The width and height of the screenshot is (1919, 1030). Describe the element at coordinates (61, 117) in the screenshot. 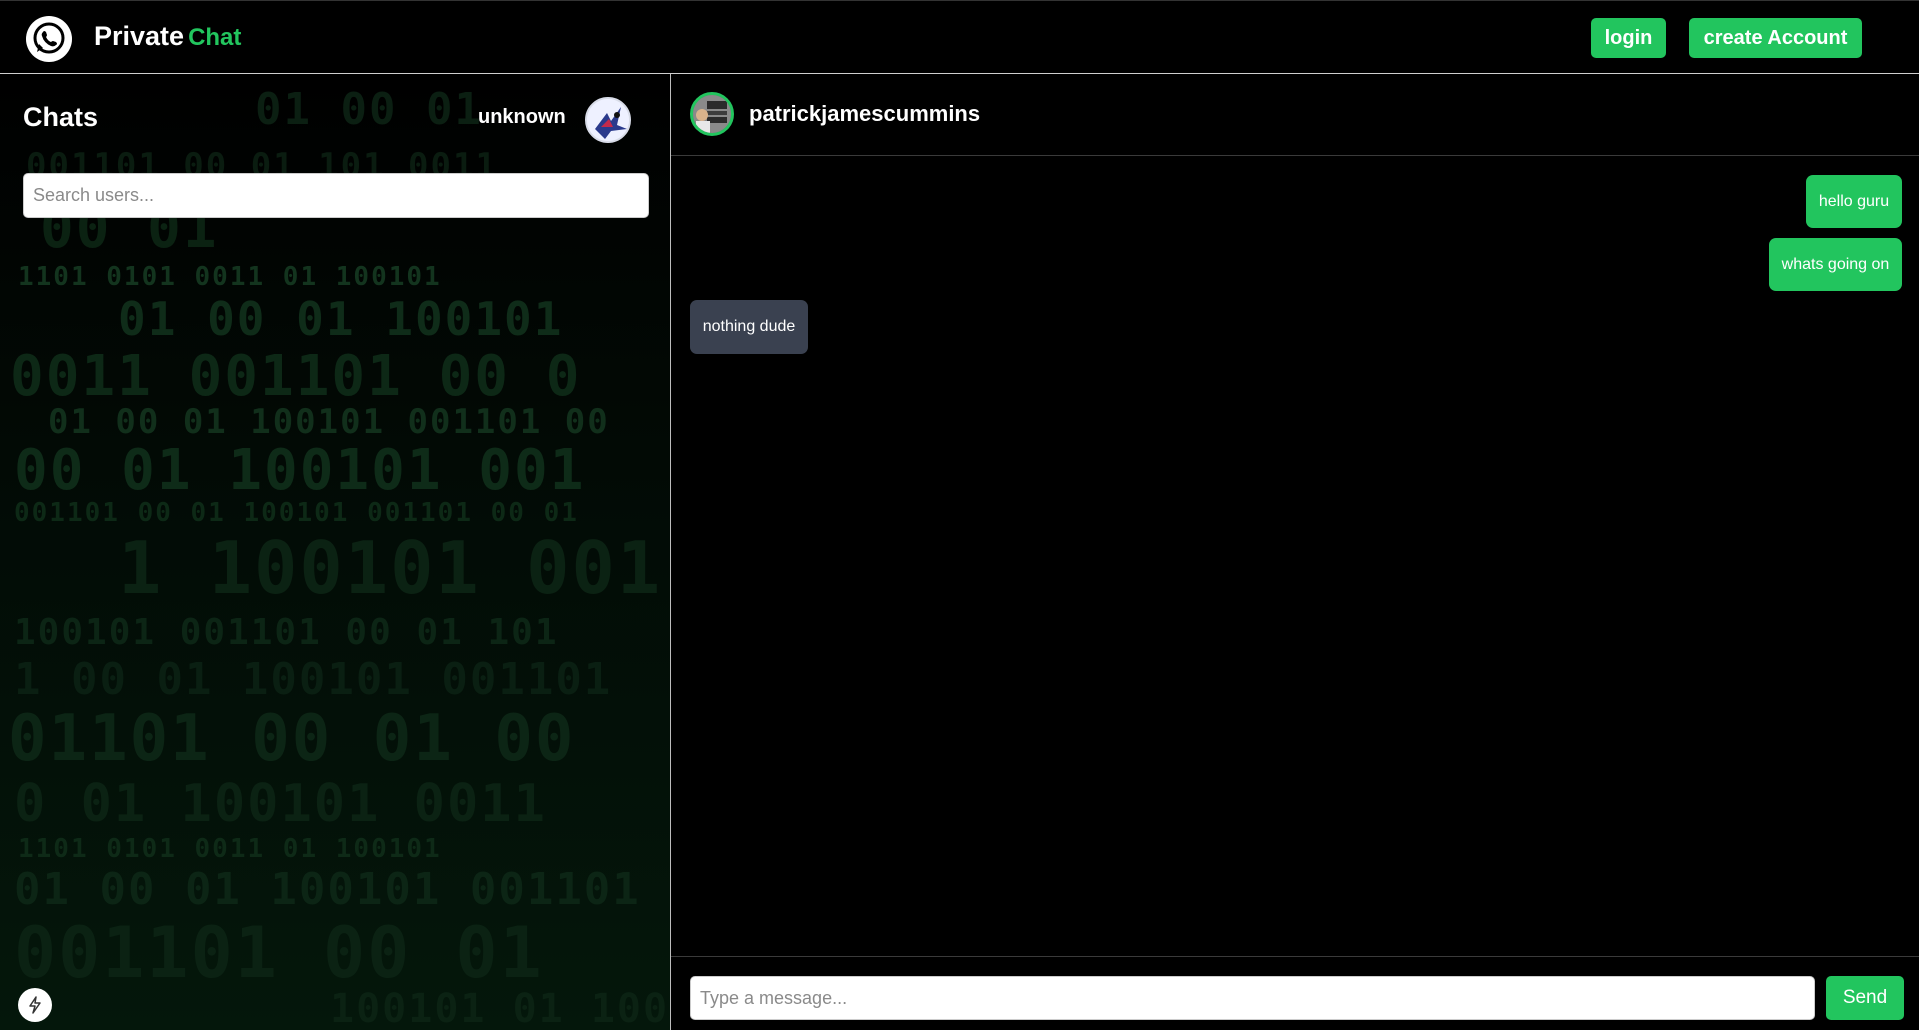

I see `sidebar-title: Chats` at that location.